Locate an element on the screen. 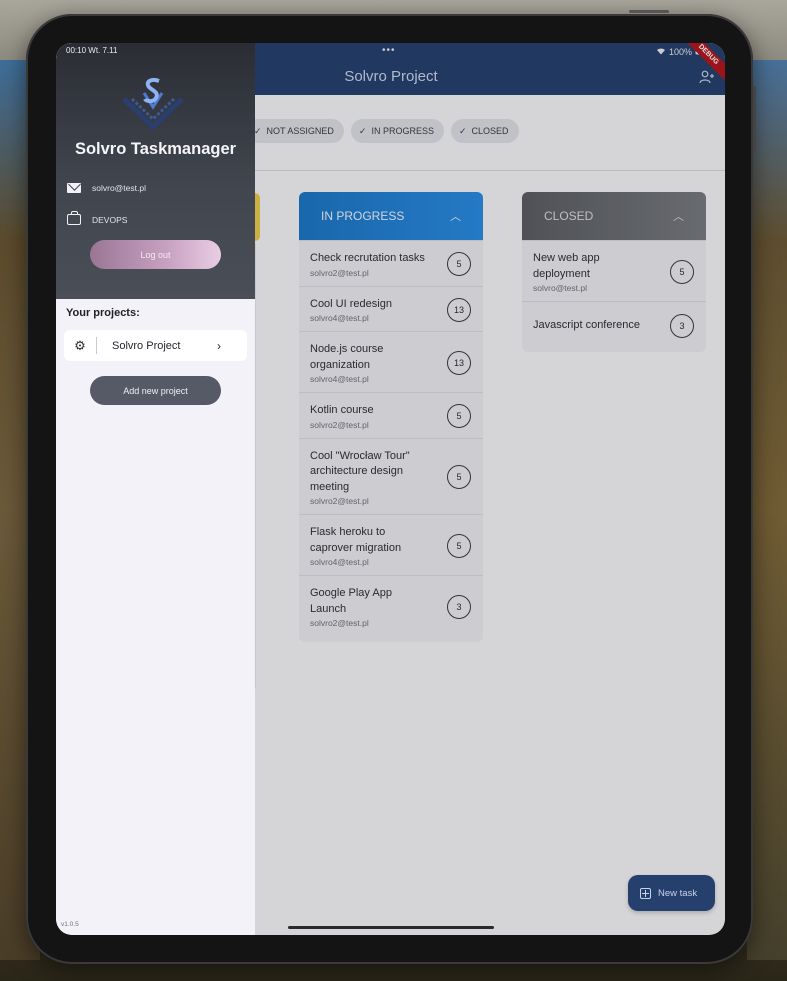 This screenshot has height=981, width=787. user-email: solvro@test.pl is located at coordinates (119, 188).